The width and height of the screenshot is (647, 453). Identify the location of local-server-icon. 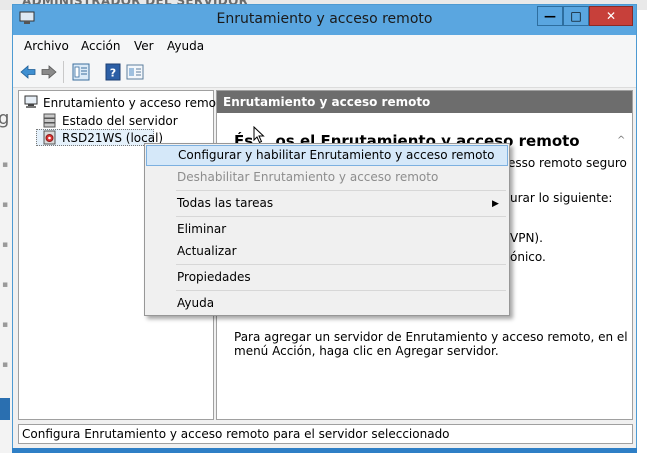
(49, 137).